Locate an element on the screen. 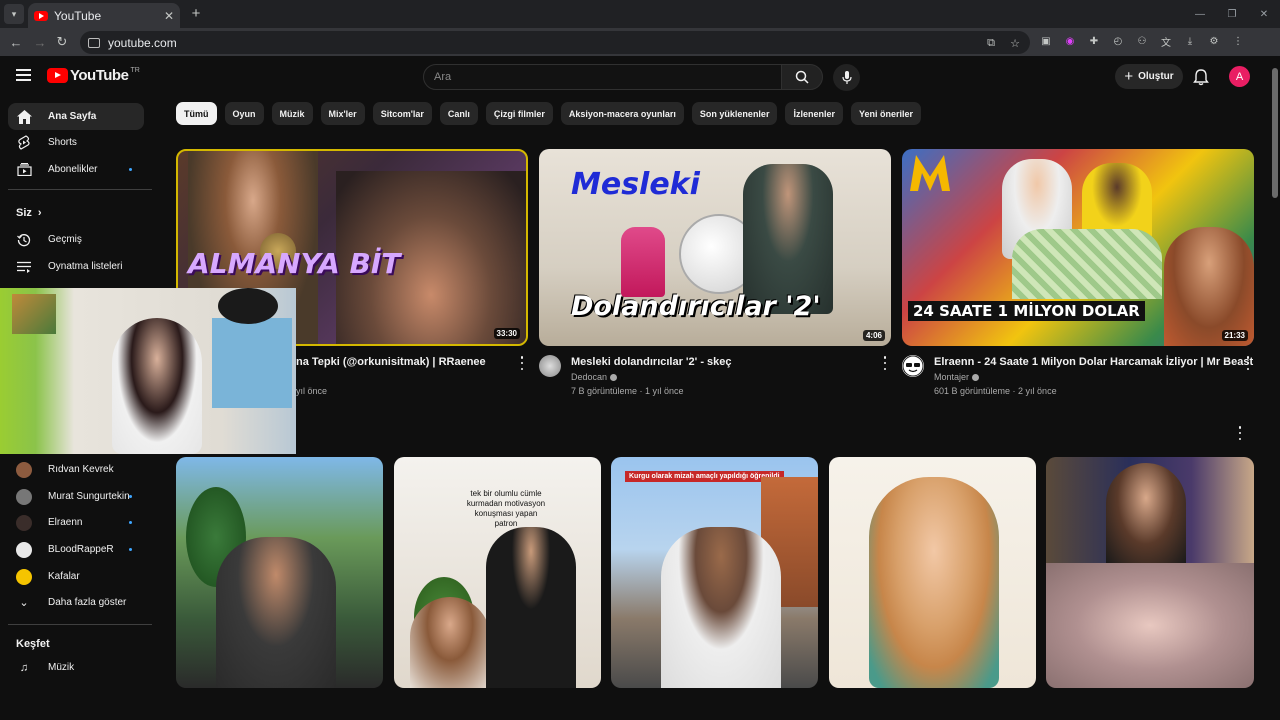 The image size is (1280, 720). microphone-icon is located at coordinates (846, 77).